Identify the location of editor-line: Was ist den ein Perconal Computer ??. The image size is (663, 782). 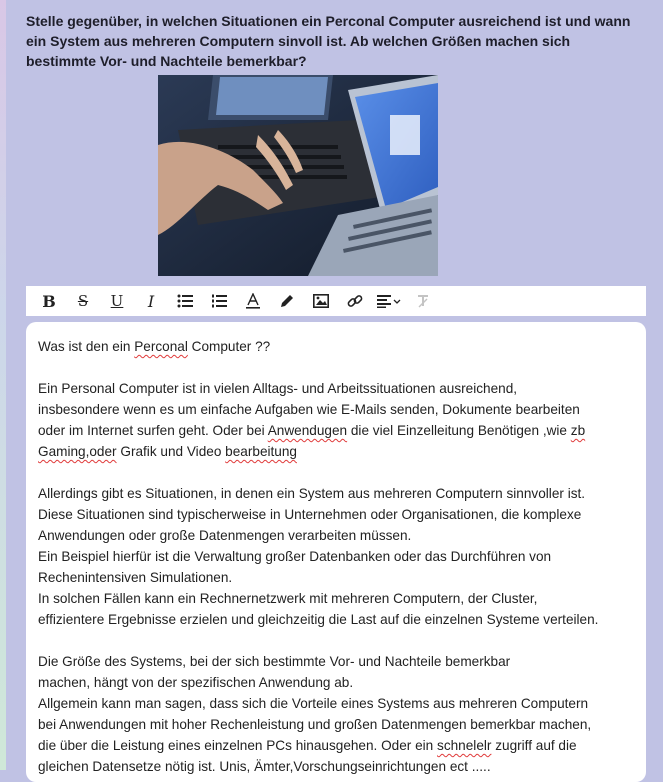
(154, 346).